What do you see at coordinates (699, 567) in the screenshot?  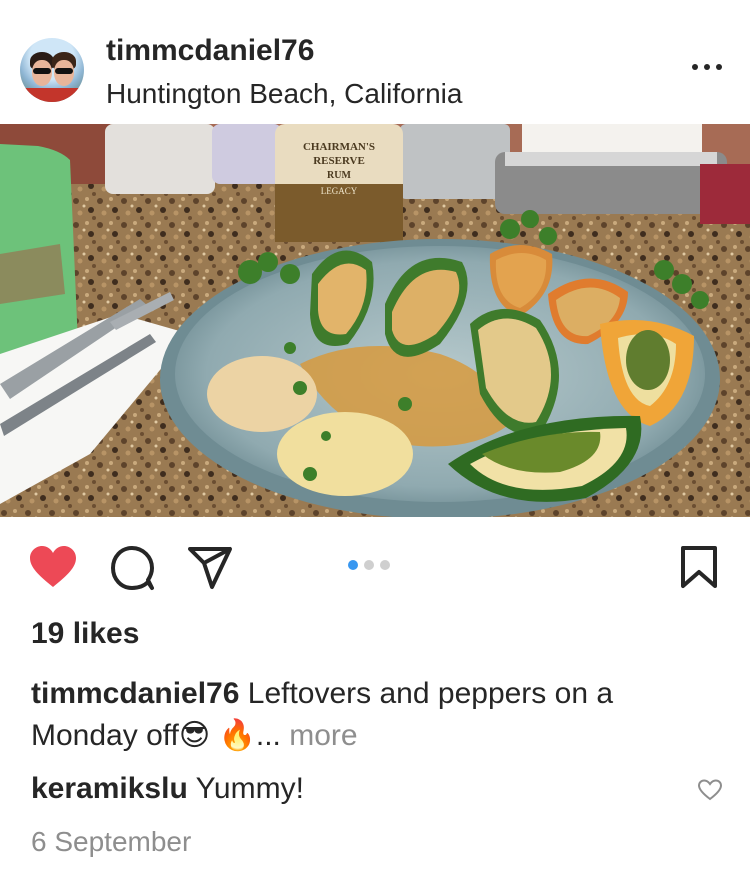 I see `bookmark-icon` at bounding box center [699, 567].